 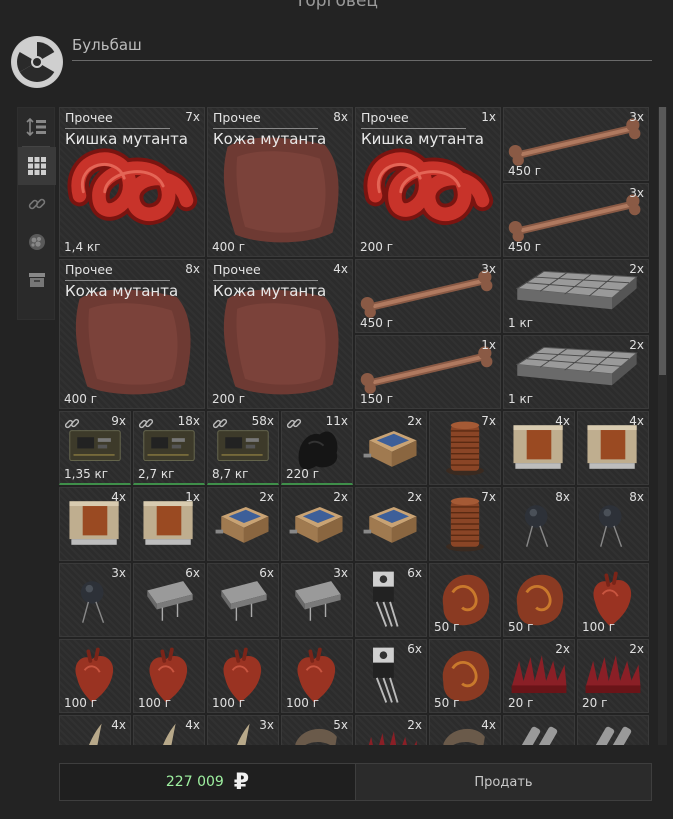 What do you see at coordinates (317, 448) in the screenshot?
I see `inventory-item-coal: 11x 220 г` at bounding box center [317, 448].